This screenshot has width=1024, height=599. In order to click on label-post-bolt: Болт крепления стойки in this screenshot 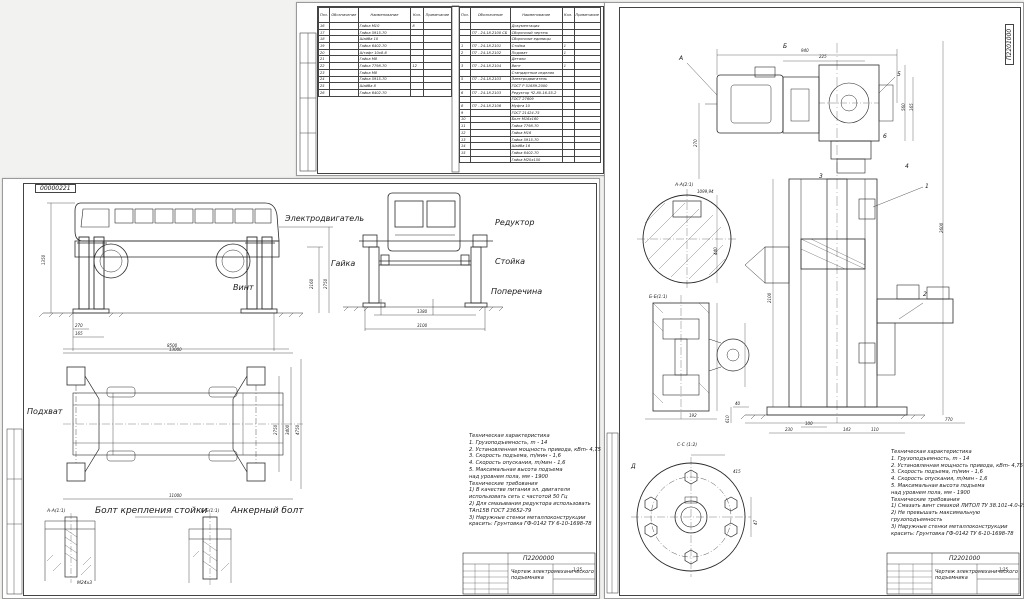, I will do `click(151, 511)`.